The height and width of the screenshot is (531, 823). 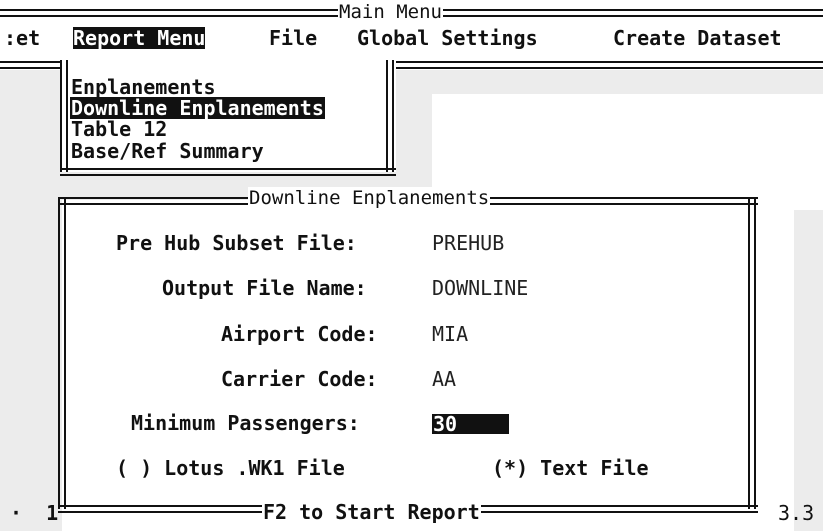 I want to click on carrier-code-field: AA, so click(x=444, y=379).